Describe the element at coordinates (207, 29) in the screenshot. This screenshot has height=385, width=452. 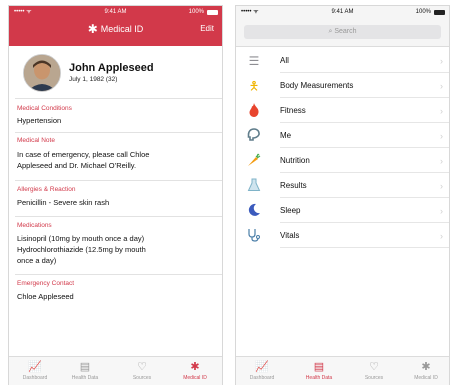
I see `edit-button: Edit` at that location.